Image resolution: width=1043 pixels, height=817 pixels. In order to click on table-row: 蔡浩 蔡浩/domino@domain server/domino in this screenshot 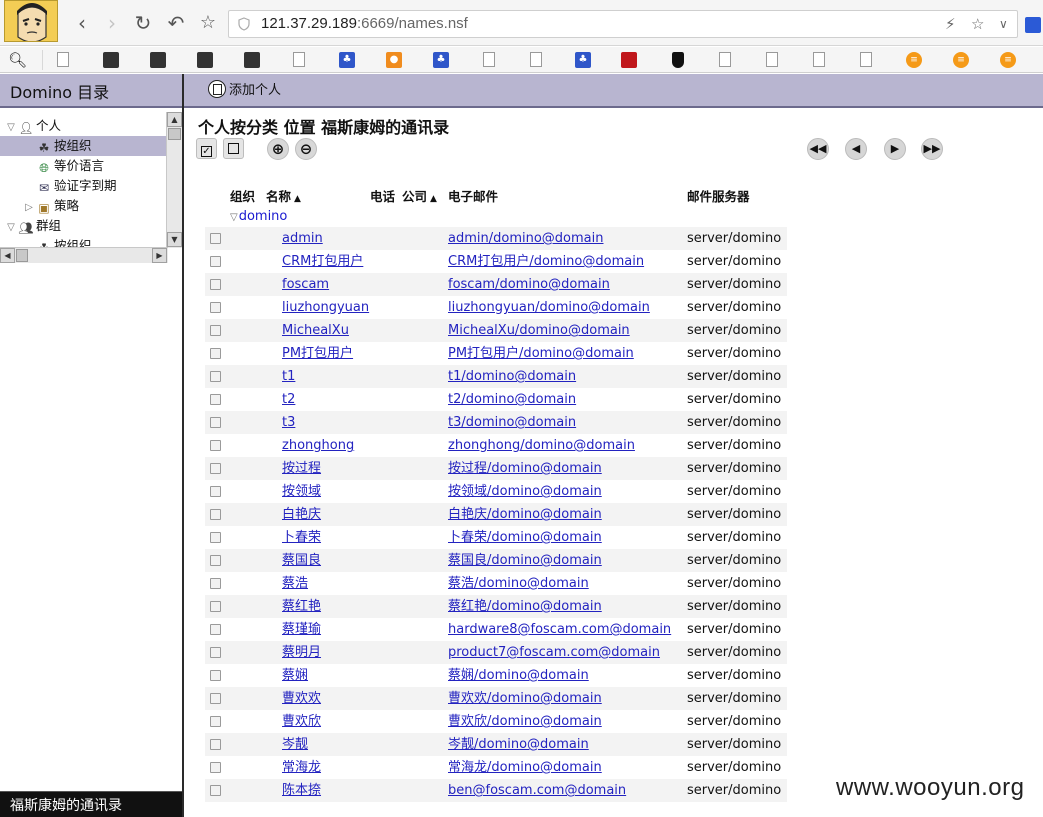, I will do `click(496, 583)`.